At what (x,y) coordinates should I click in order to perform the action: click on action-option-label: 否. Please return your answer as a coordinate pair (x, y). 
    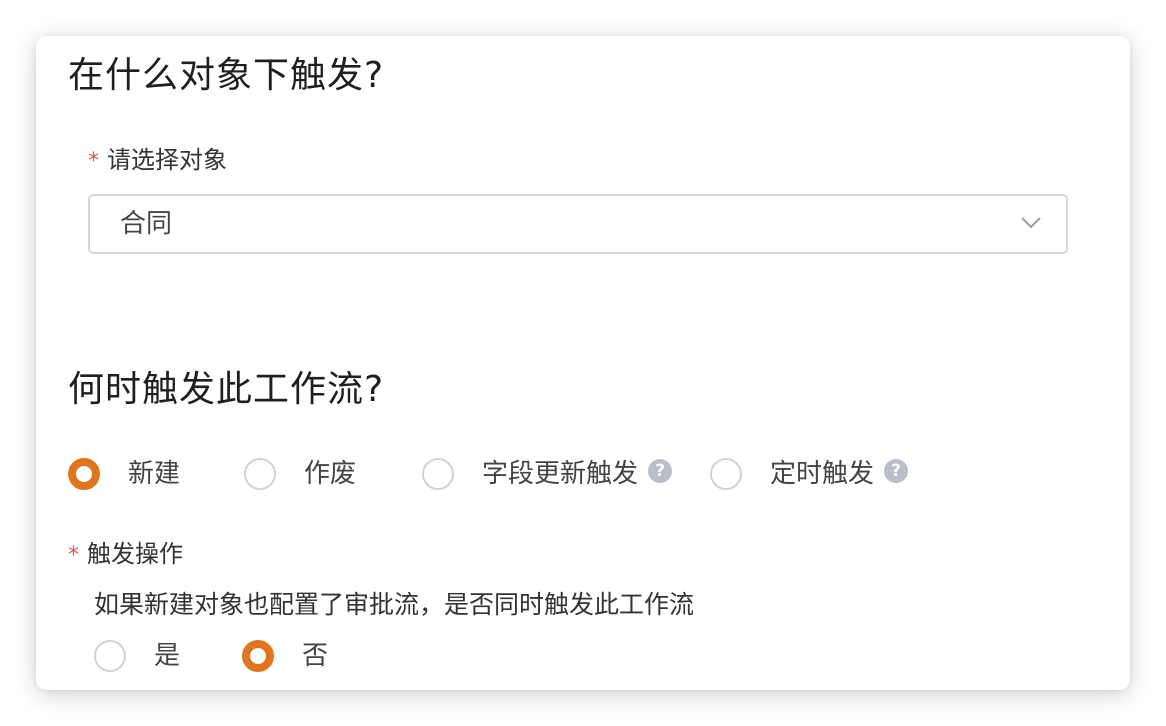
    Looking at the image, I should click on (315, 656).